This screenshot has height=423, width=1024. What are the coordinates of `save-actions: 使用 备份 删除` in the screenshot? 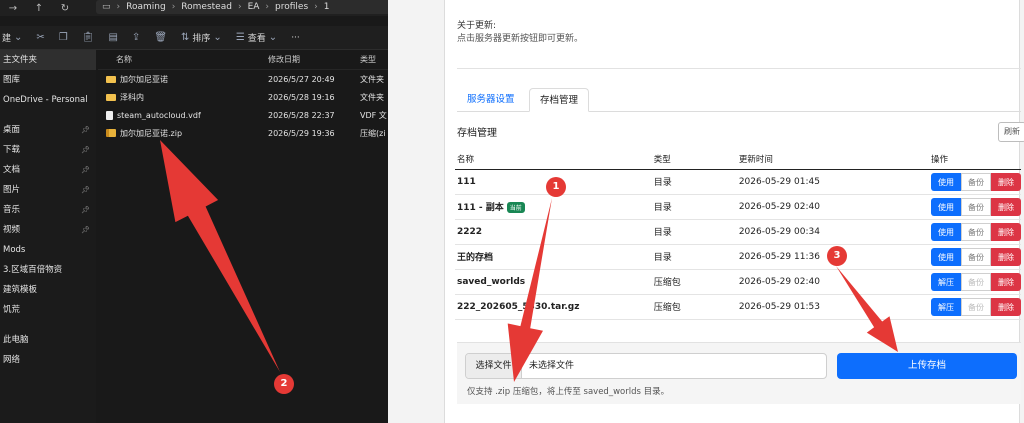 It's located at (975, 182).